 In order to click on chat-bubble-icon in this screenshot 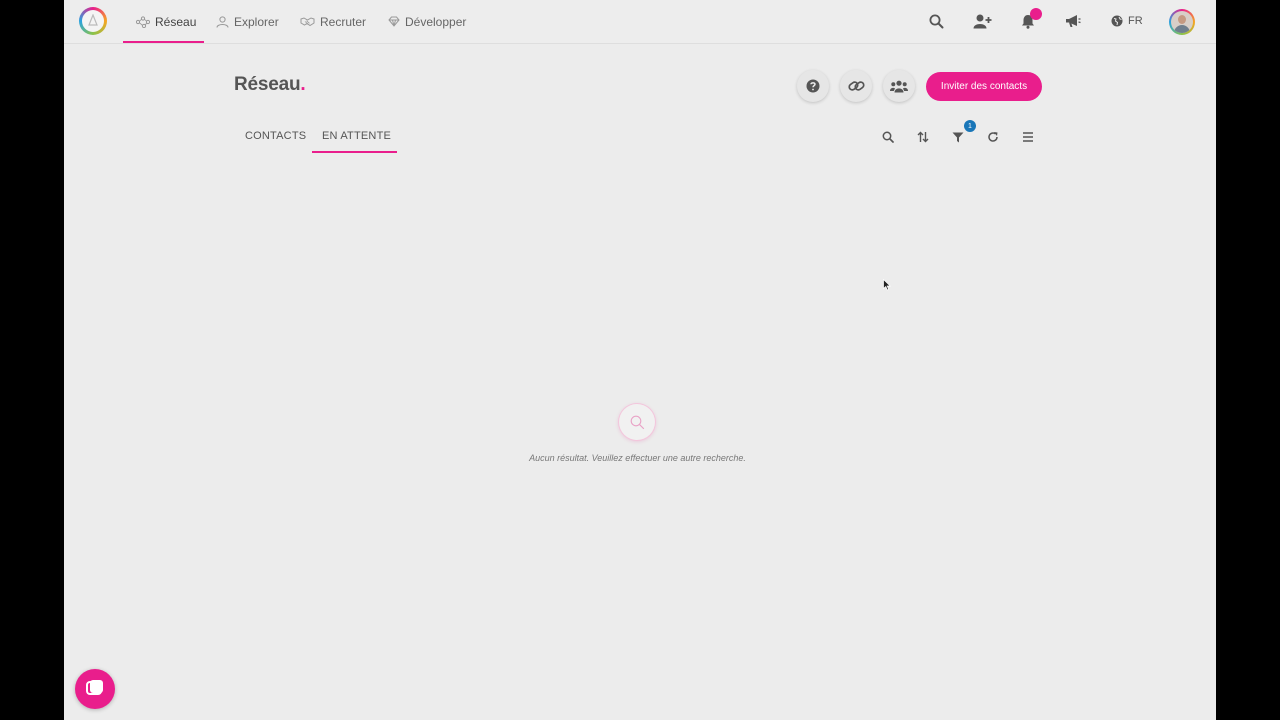, I will do `click(94, 687)`.